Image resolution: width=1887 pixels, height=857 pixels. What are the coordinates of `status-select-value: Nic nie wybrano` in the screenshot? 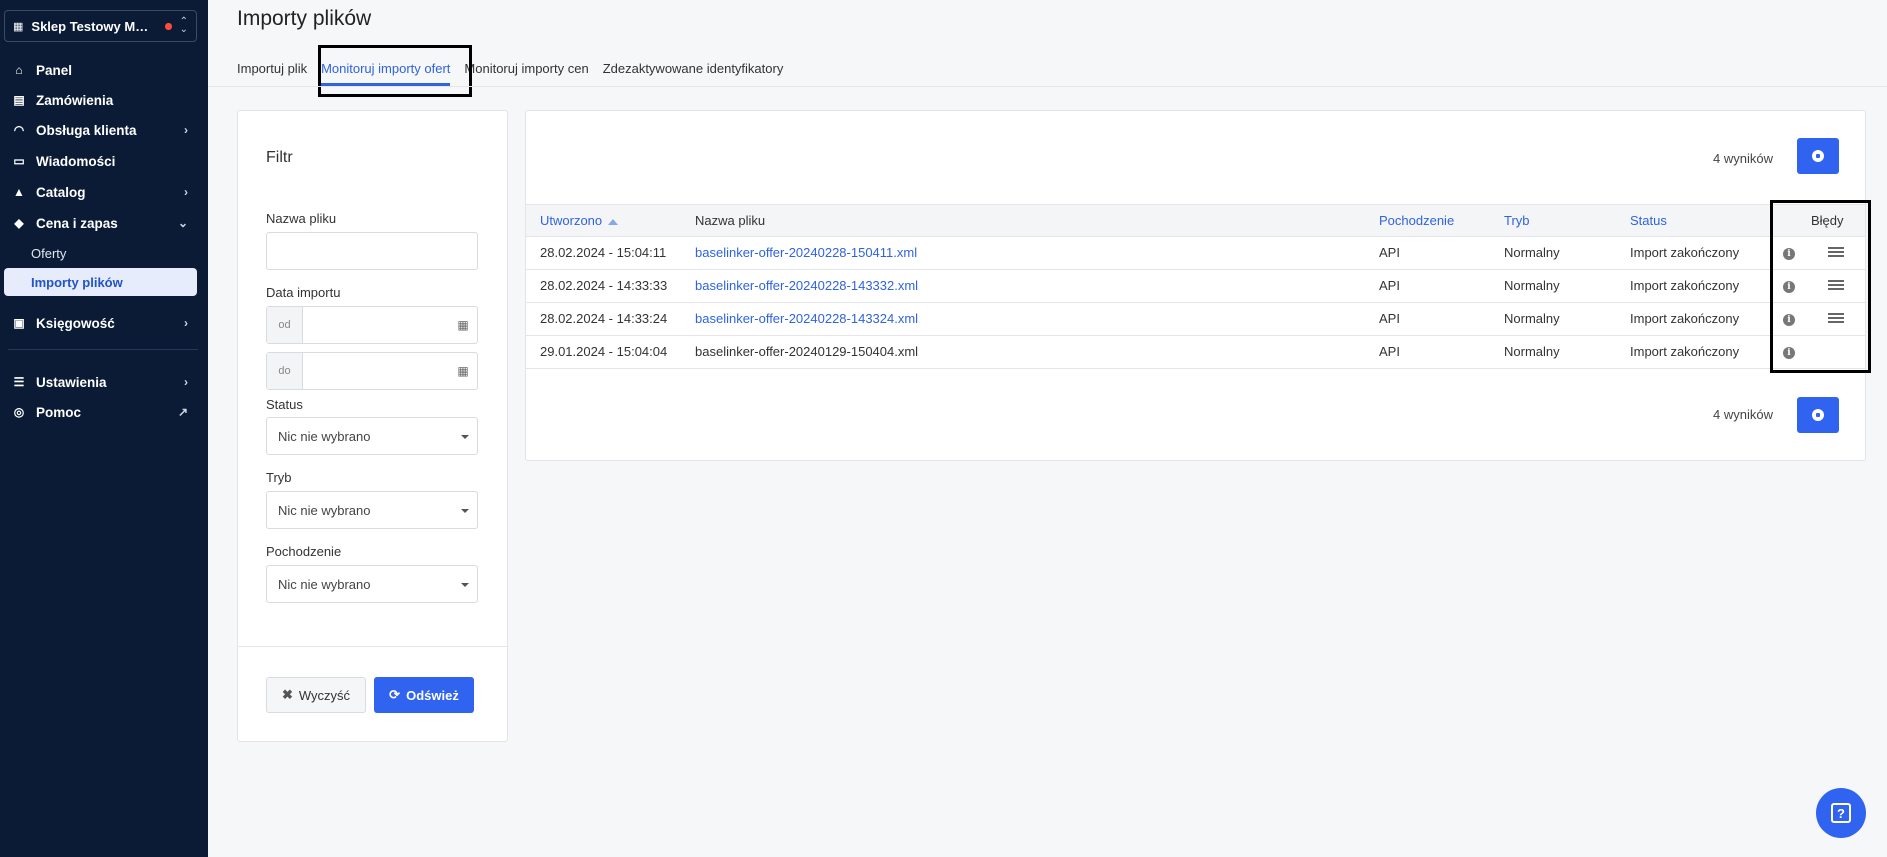 It's located at (324, 436).